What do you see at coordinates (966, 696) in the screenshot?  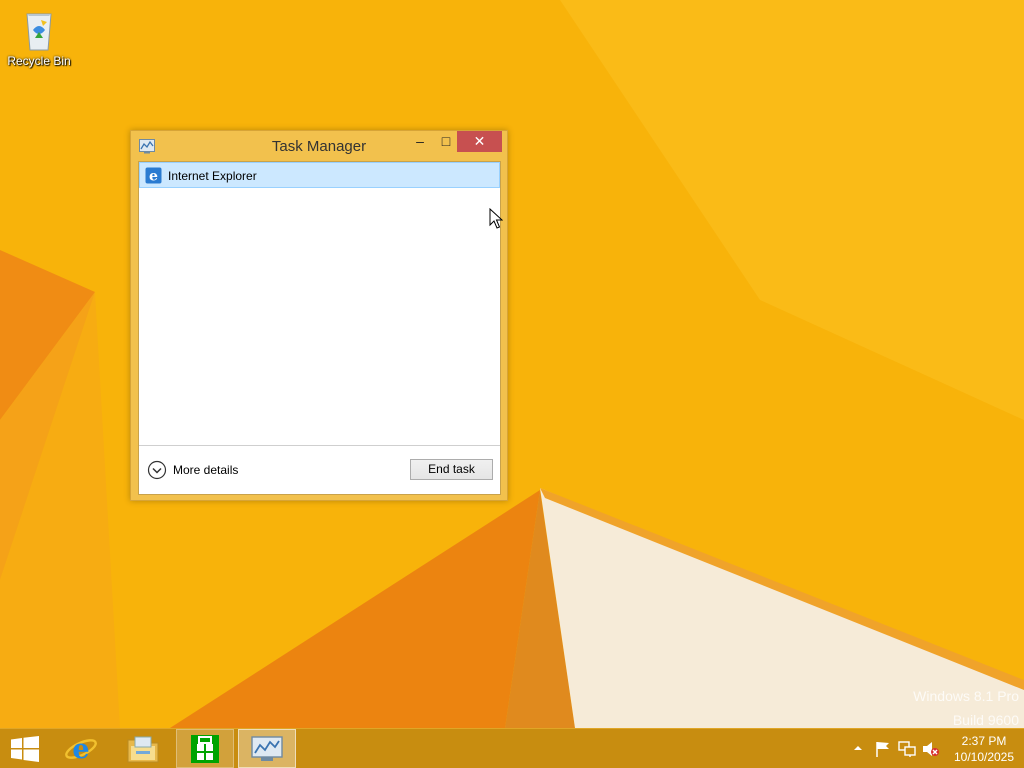 I see `watermark-edition: Windows 8.1 Pro` at bounding box center [966, 696].